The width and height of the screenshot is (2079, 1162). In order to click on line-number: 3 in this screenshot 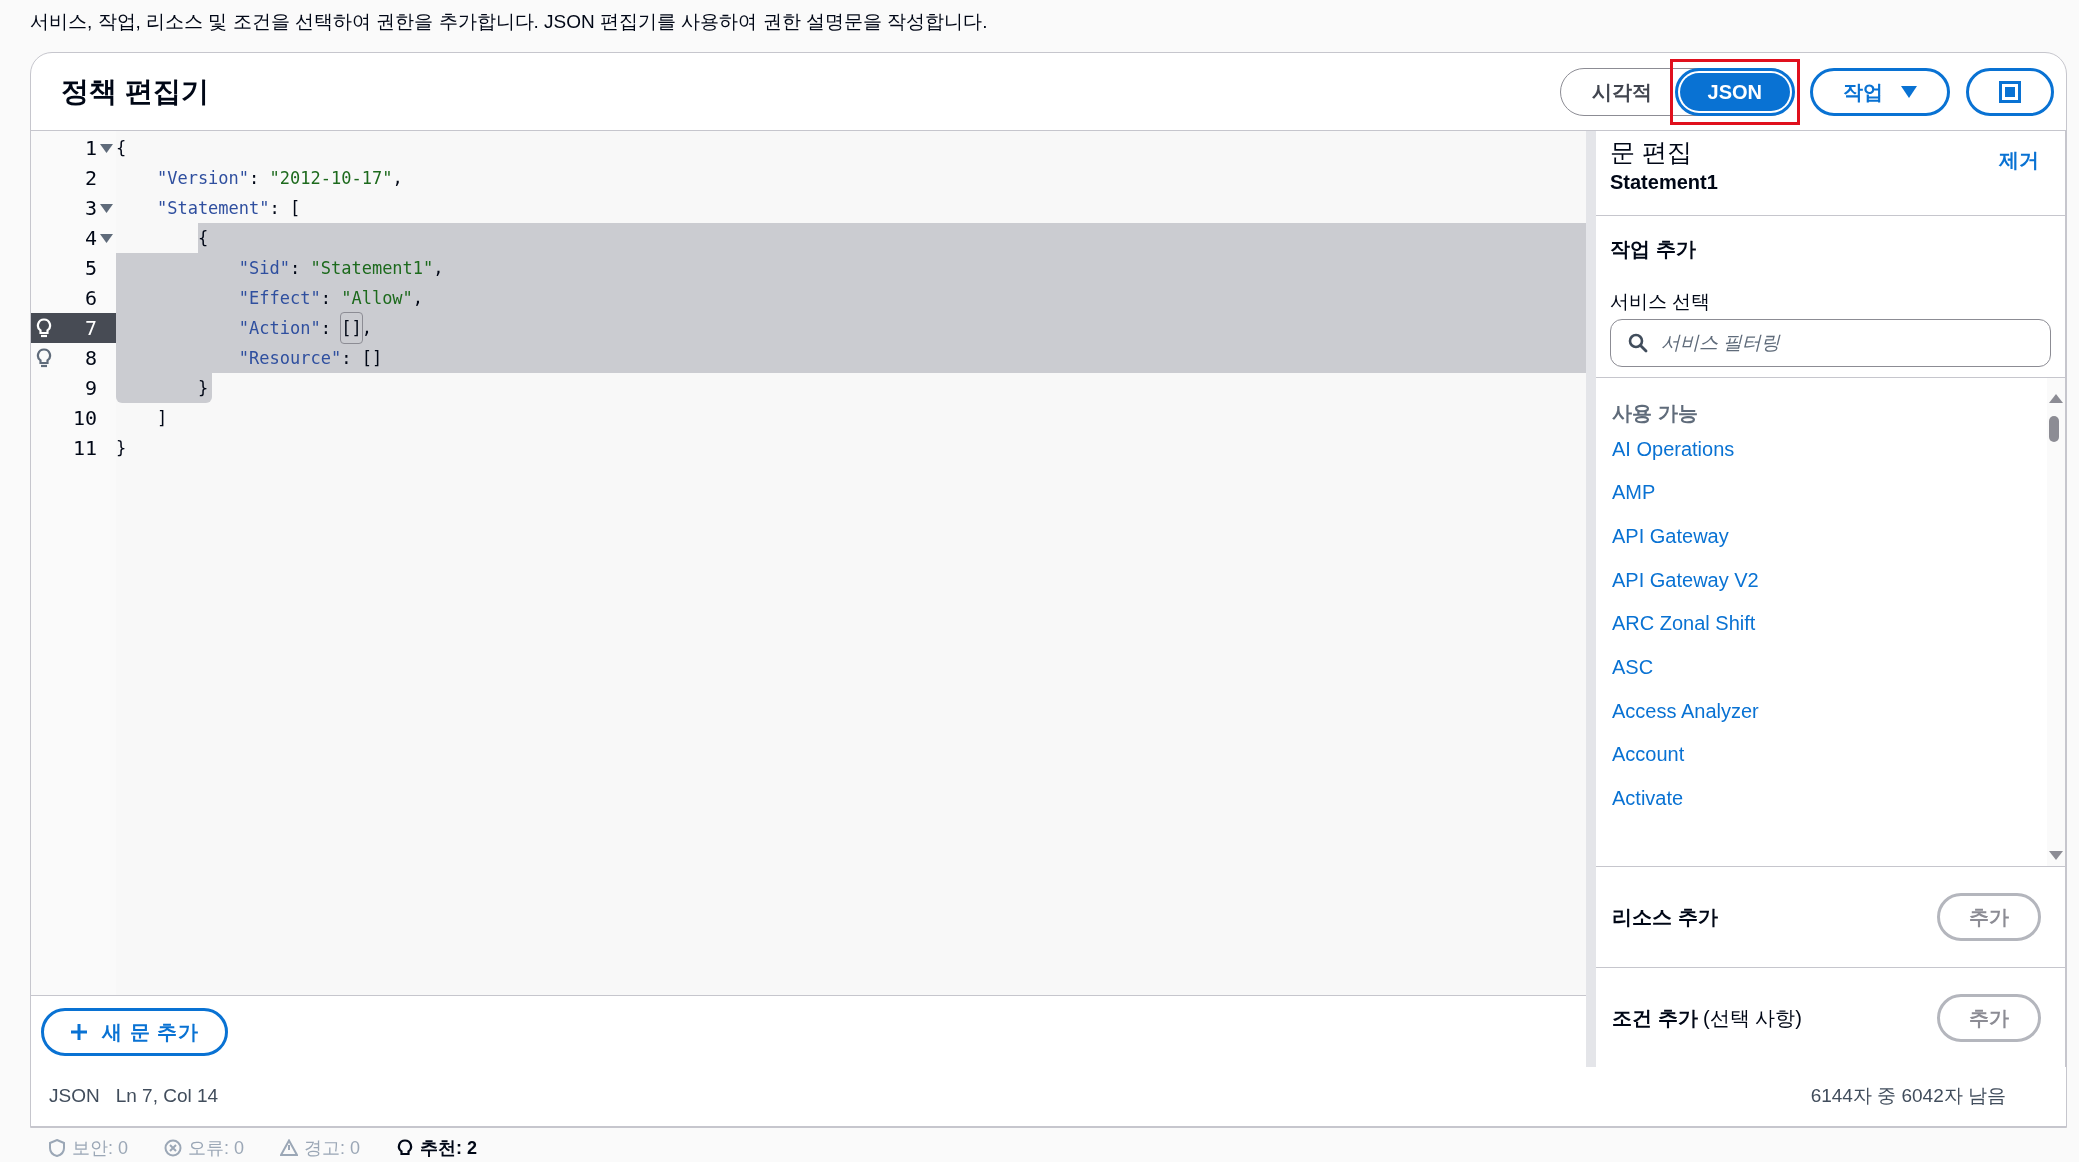, I will do `click(90, 208)`.